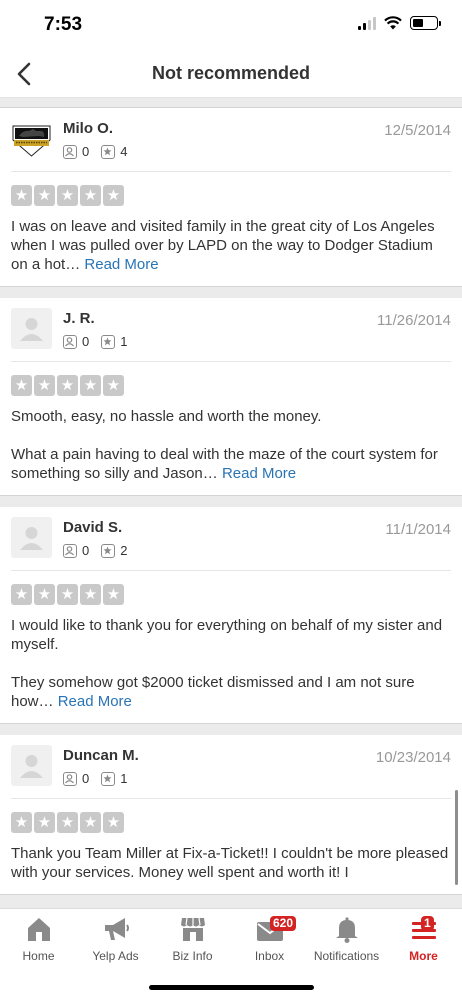  Describe the element at coordinates (79, 318) in the screenshot. I see `user-name: J. R.` at that location.